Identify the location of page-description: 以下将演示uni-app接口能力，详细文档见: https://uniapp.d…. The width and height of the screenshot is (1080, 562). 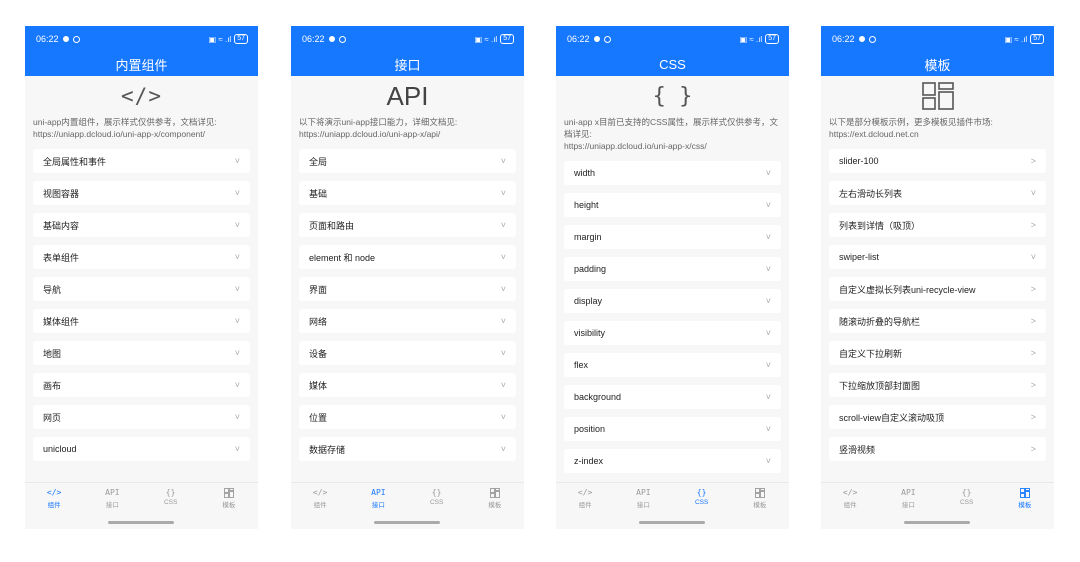
(378, 128).